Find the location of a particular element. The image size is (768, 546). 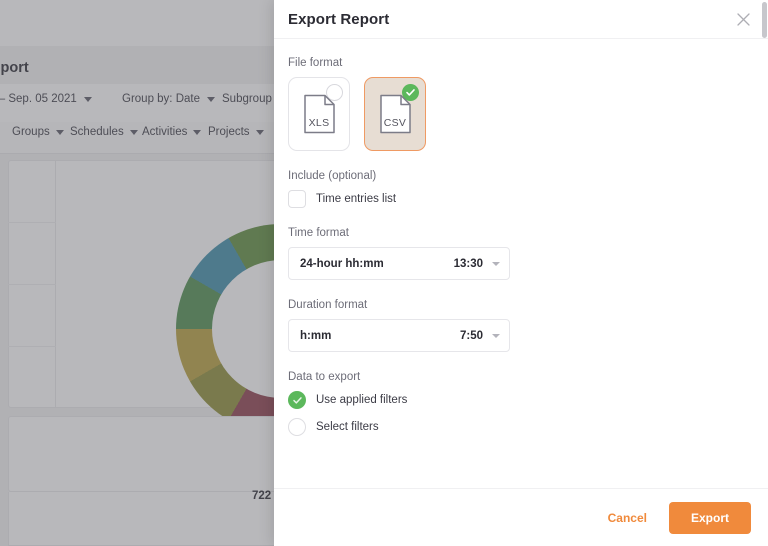

file-format-options: XLS CSV is located at coordinates (521, 114).